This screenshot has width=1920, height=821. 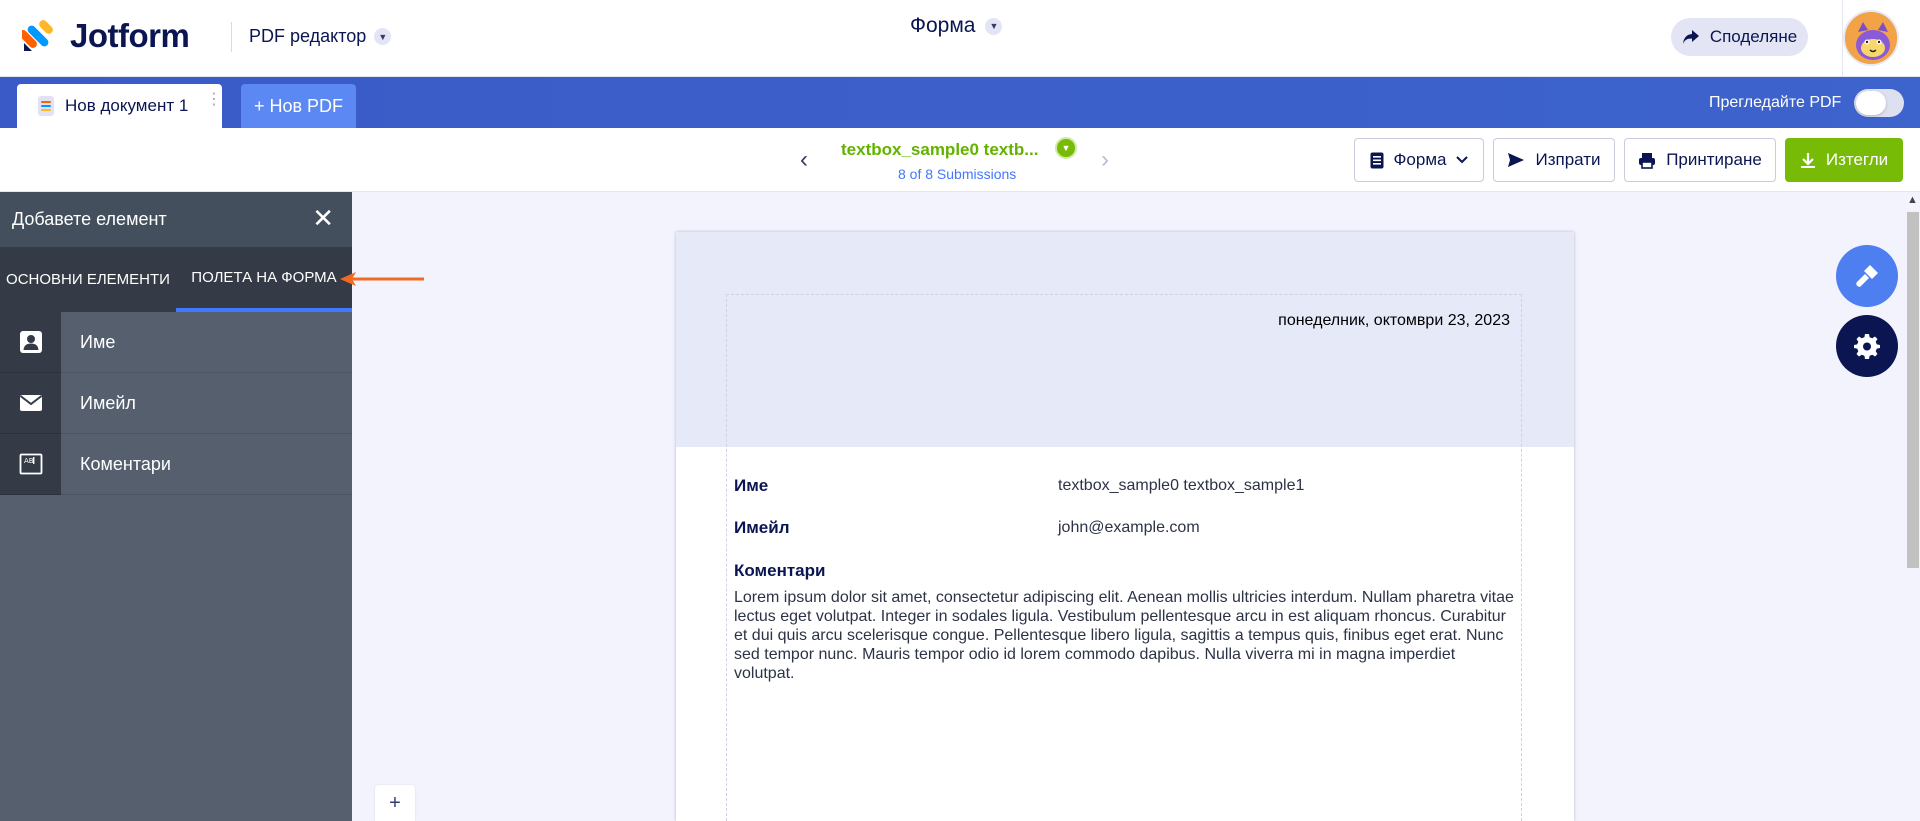 I want to click on print-button: Принтиране, so click(x=1700, y=160).